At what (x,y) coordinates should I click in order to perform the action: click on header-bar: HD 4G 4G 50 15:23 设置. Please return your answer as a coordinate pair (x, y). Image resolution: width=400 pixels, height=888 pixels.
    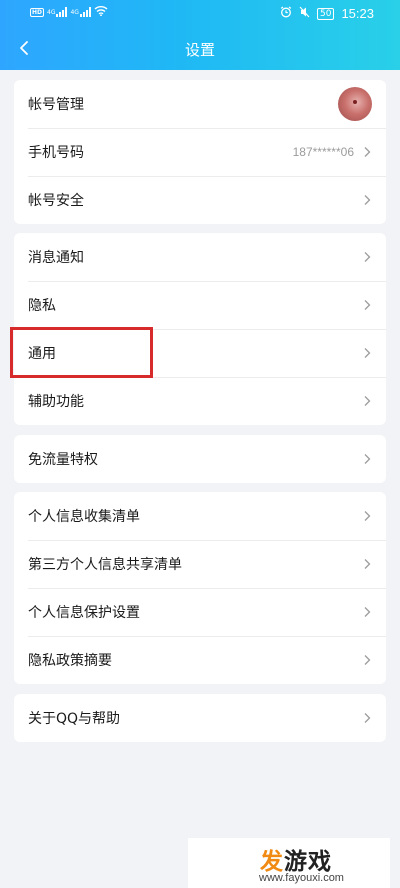
    Looking at the image, I should click on (200, 35).